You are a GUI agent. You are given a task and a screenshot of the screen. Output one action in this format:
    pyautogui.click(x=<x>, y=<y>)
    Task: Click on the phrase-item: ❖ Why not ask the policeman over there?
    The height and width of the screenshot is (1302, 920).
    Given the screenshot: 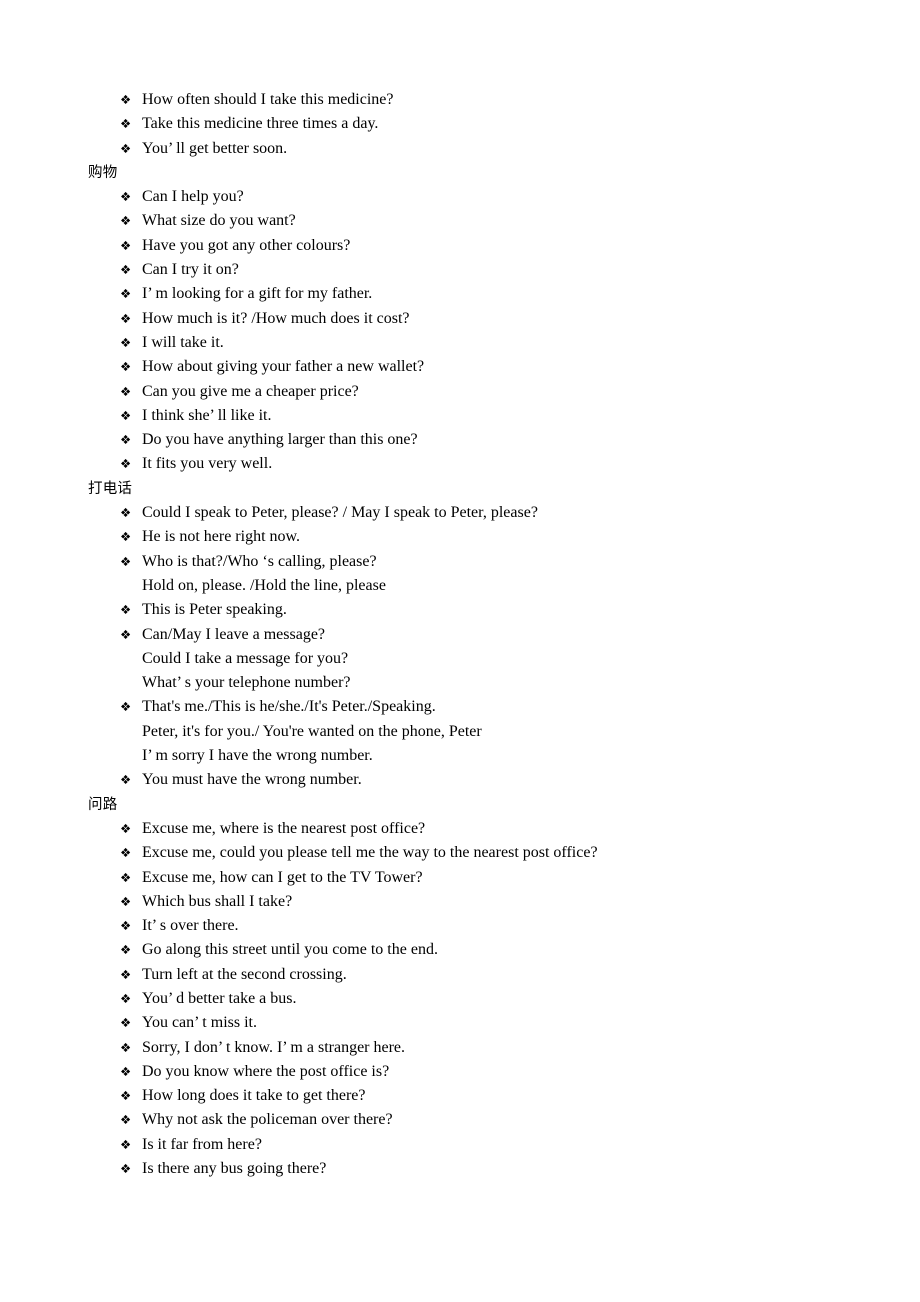 What is the action you would take?
    pyautogui.click(x=478, y=1120)
    